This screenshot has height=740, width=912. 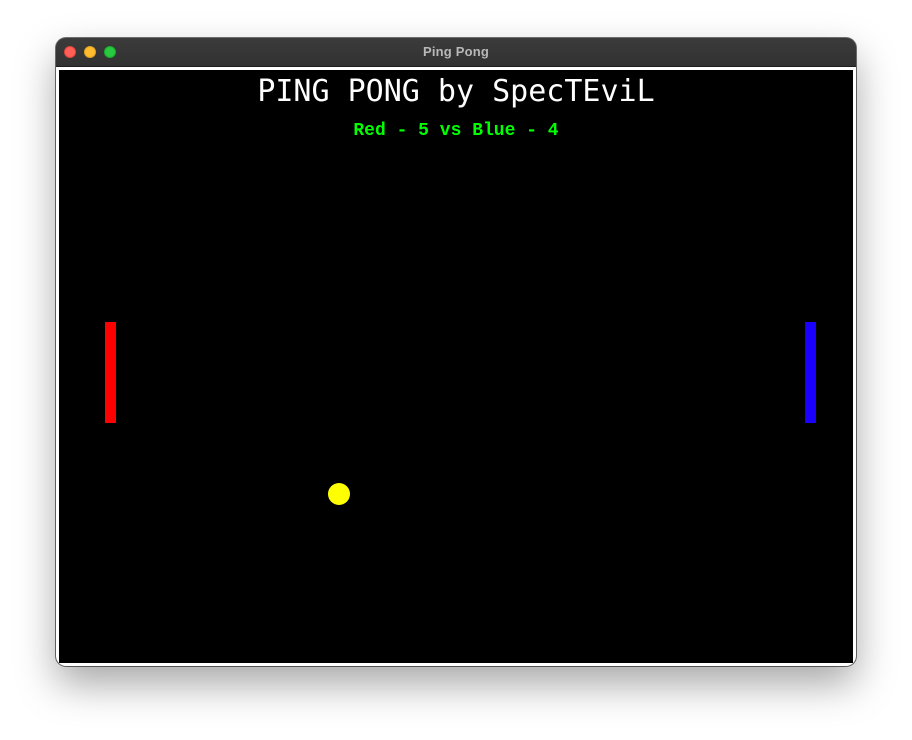 What do you see at coordinates (110, 372) in the screenshot?
I see `red-paddle` at bounding box center [110, 372].